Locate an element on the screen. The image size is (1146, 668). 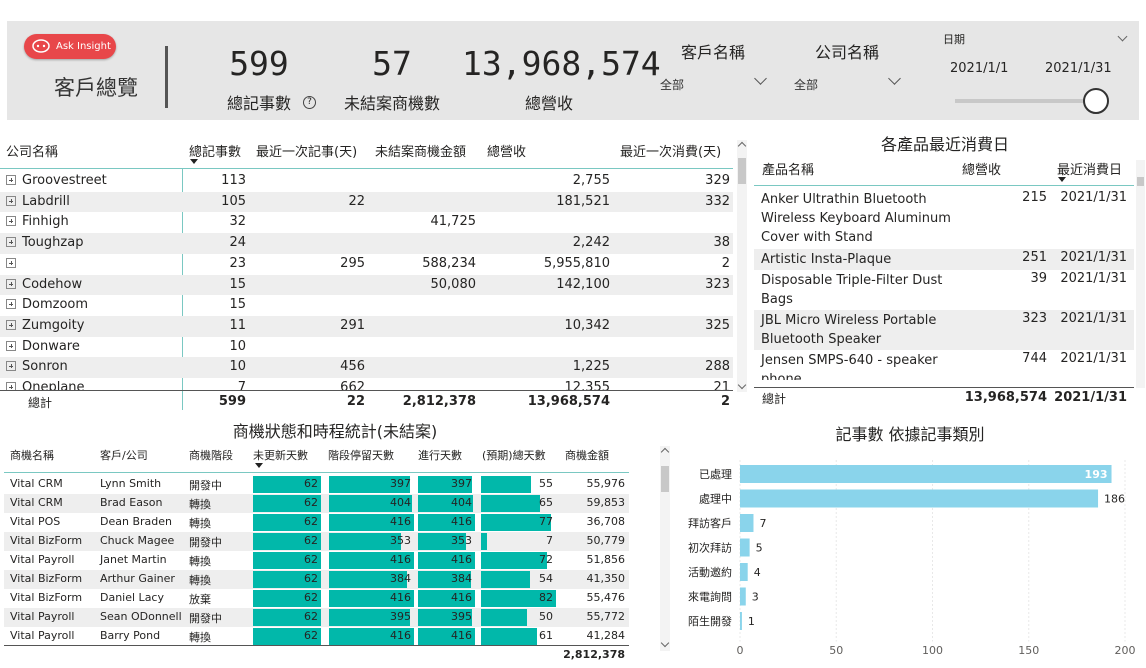
company-slicer-value: 全部 is located at coordinates (806, 84).